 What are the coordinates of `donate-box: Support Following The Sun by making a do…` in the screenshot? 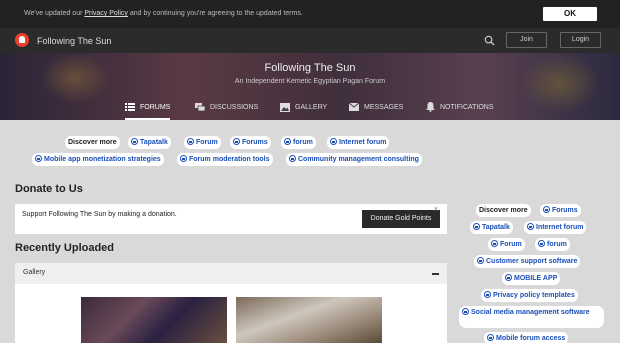 It's located at (231, 219).